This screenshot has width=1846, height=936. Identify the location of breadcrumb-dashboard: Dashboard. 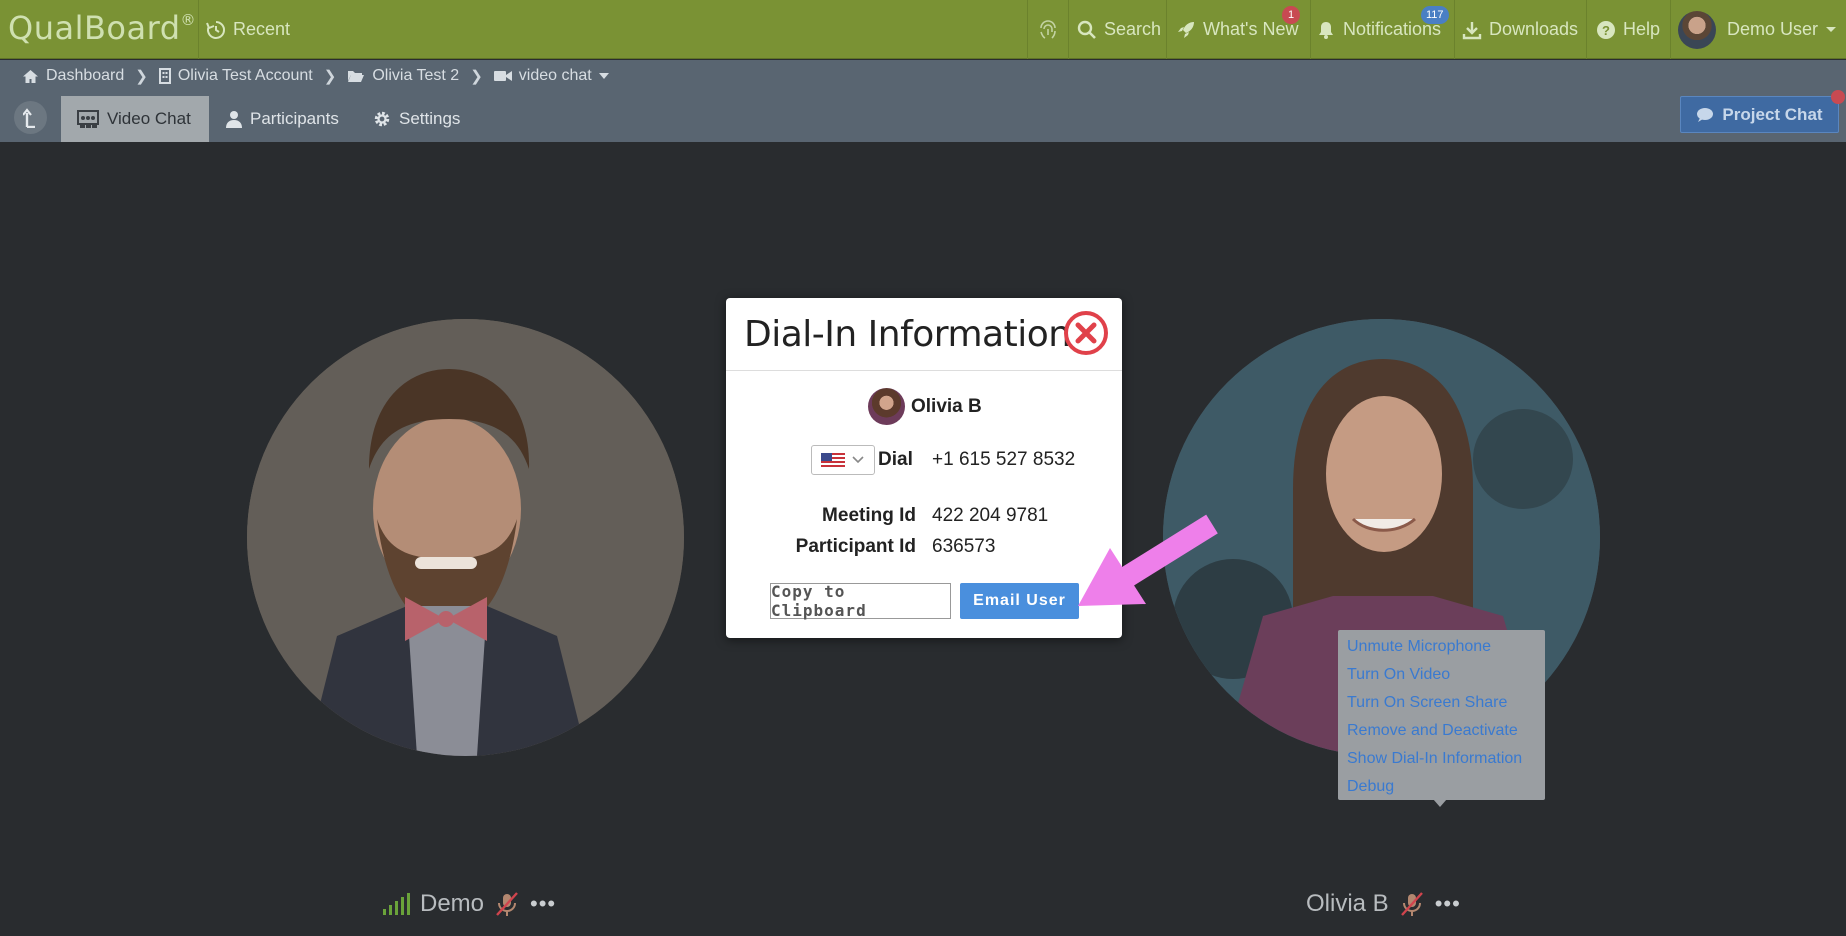
(73, 76).